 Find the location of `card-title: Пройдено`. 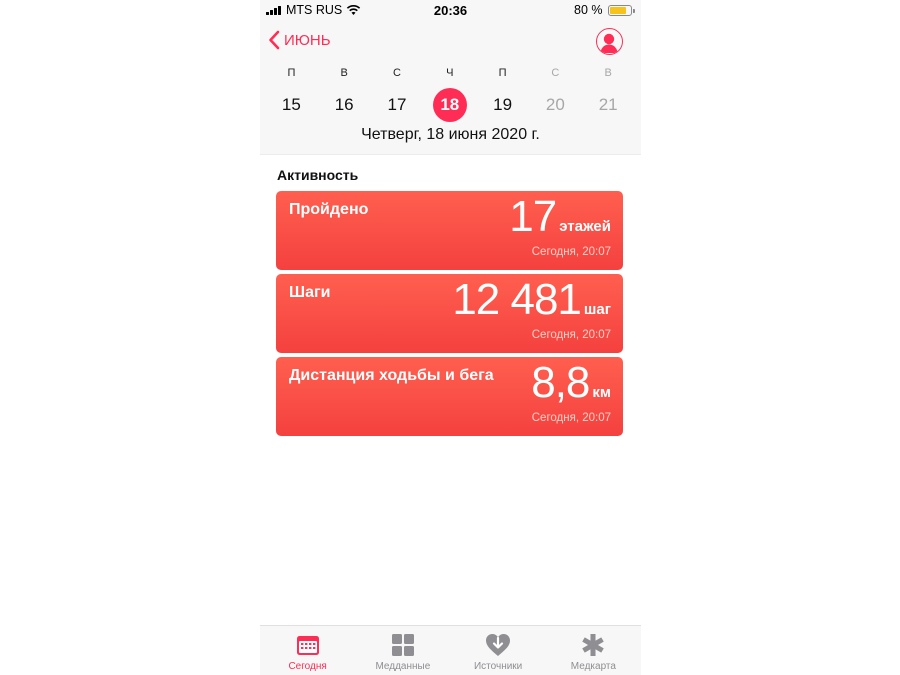

card-title: Пройдено is located at coordinates (329, 209).